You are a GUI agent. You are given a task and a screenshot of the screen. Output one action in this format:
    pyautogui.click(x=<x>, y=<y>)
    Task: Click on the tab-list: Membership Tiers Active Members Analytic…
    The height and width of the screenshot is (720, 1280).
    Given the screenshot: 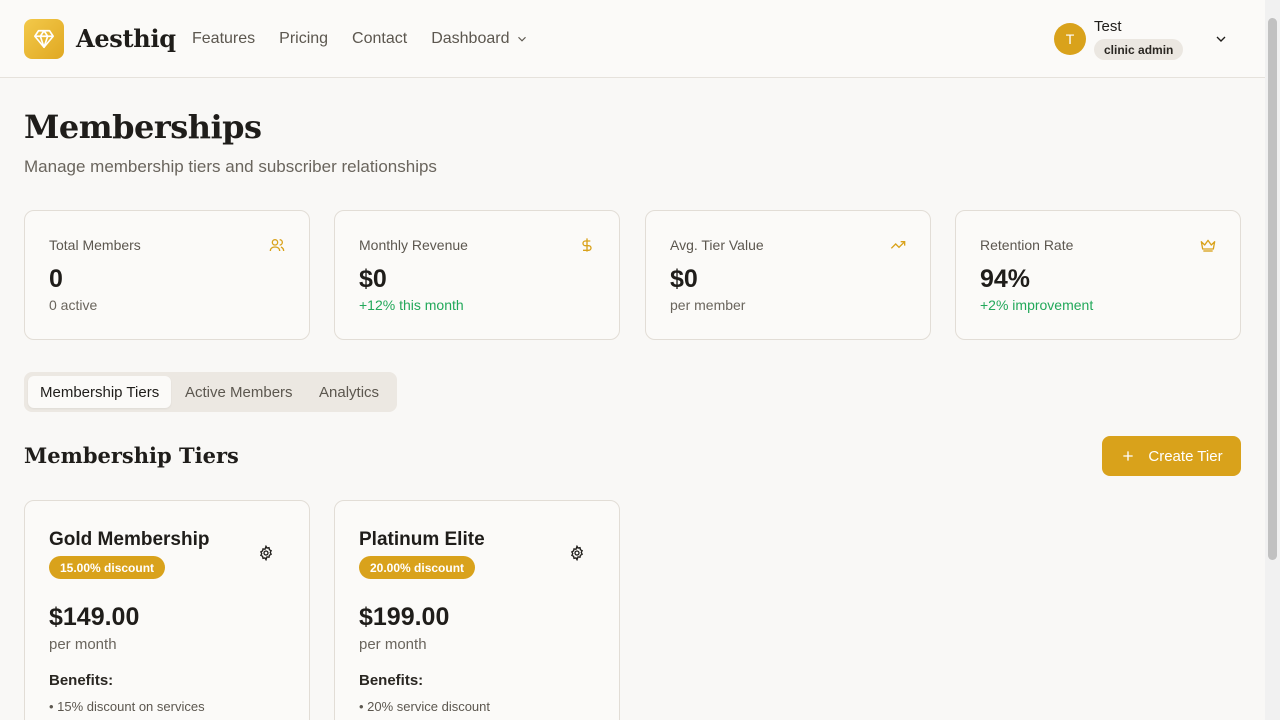 What is the action you would take?
    pyautogui.click(x=210, y=392)
    